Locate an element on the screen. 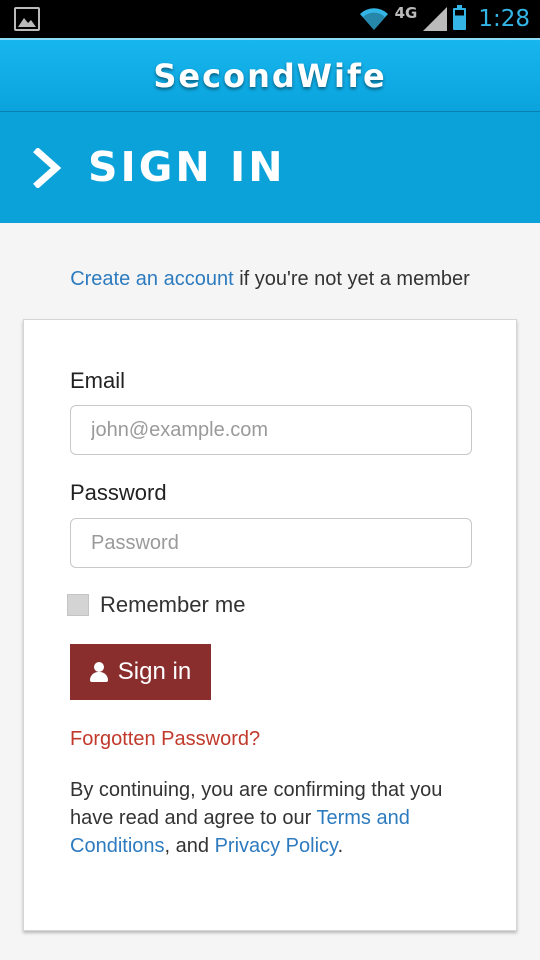 This screenshot has width=540, height=960. app-title: SecondWife is located at coordinates (270, 76).